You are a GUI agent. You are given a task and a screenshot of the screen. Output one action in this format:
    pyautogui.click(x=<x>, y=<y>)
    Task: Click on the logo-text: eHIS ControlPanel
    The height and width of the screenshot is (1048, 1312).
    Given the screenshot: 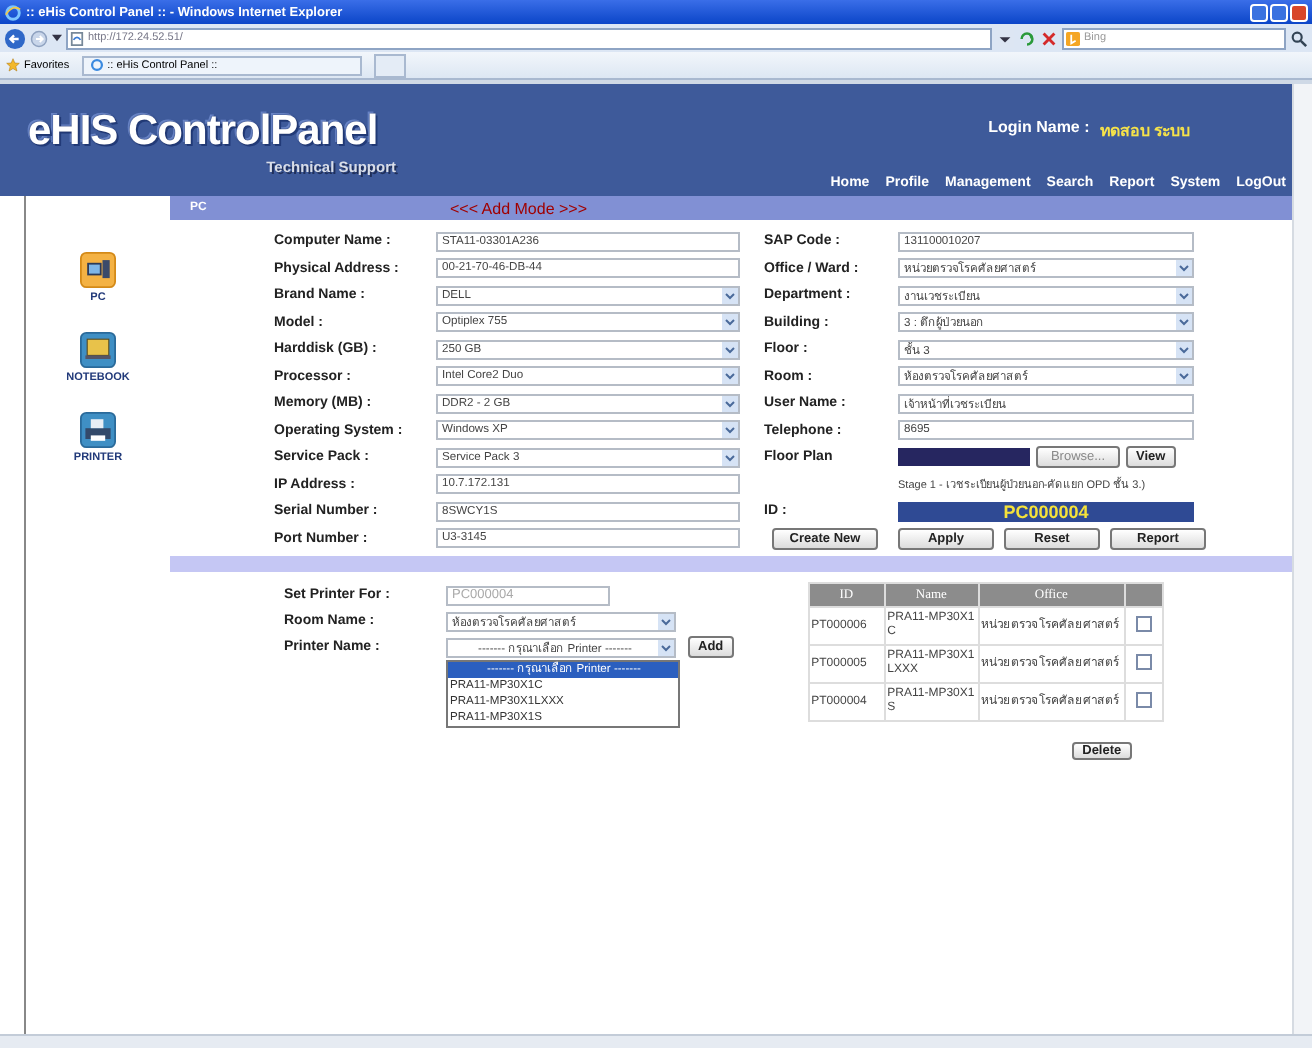 What is the action you would take?
    pyautogui.click(x=203, y=132)
    